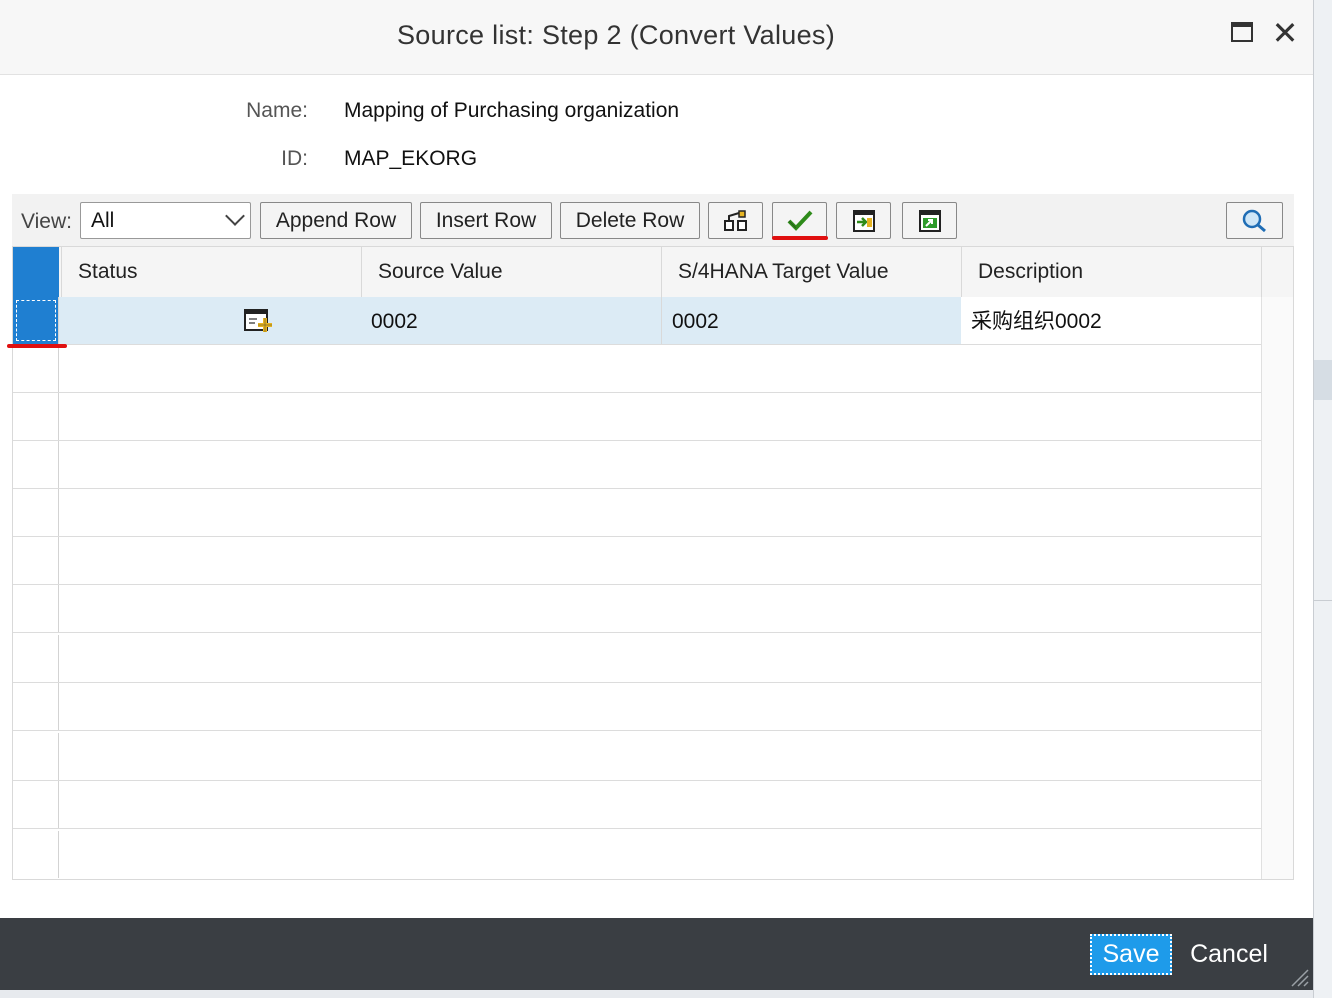 The width and height of the screenshot is (1332, 998). I want to click on id-label: ID:, so click(294, 158).